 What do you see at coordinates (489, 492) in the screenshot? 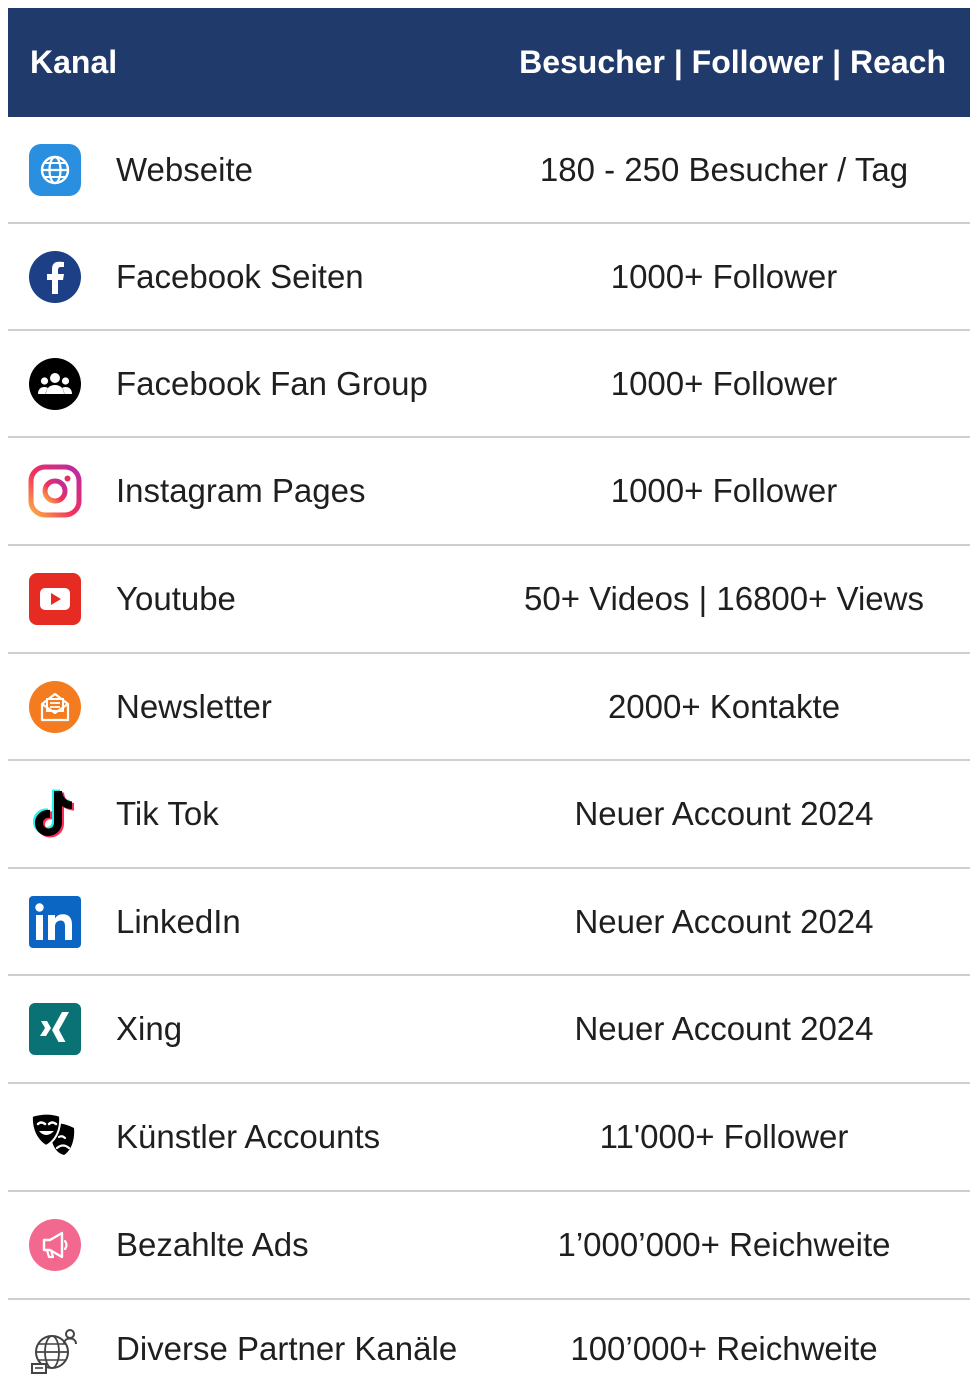
I see `table-row: Instagram Pages 1000+ Follower` at bounding box center [489, 492].